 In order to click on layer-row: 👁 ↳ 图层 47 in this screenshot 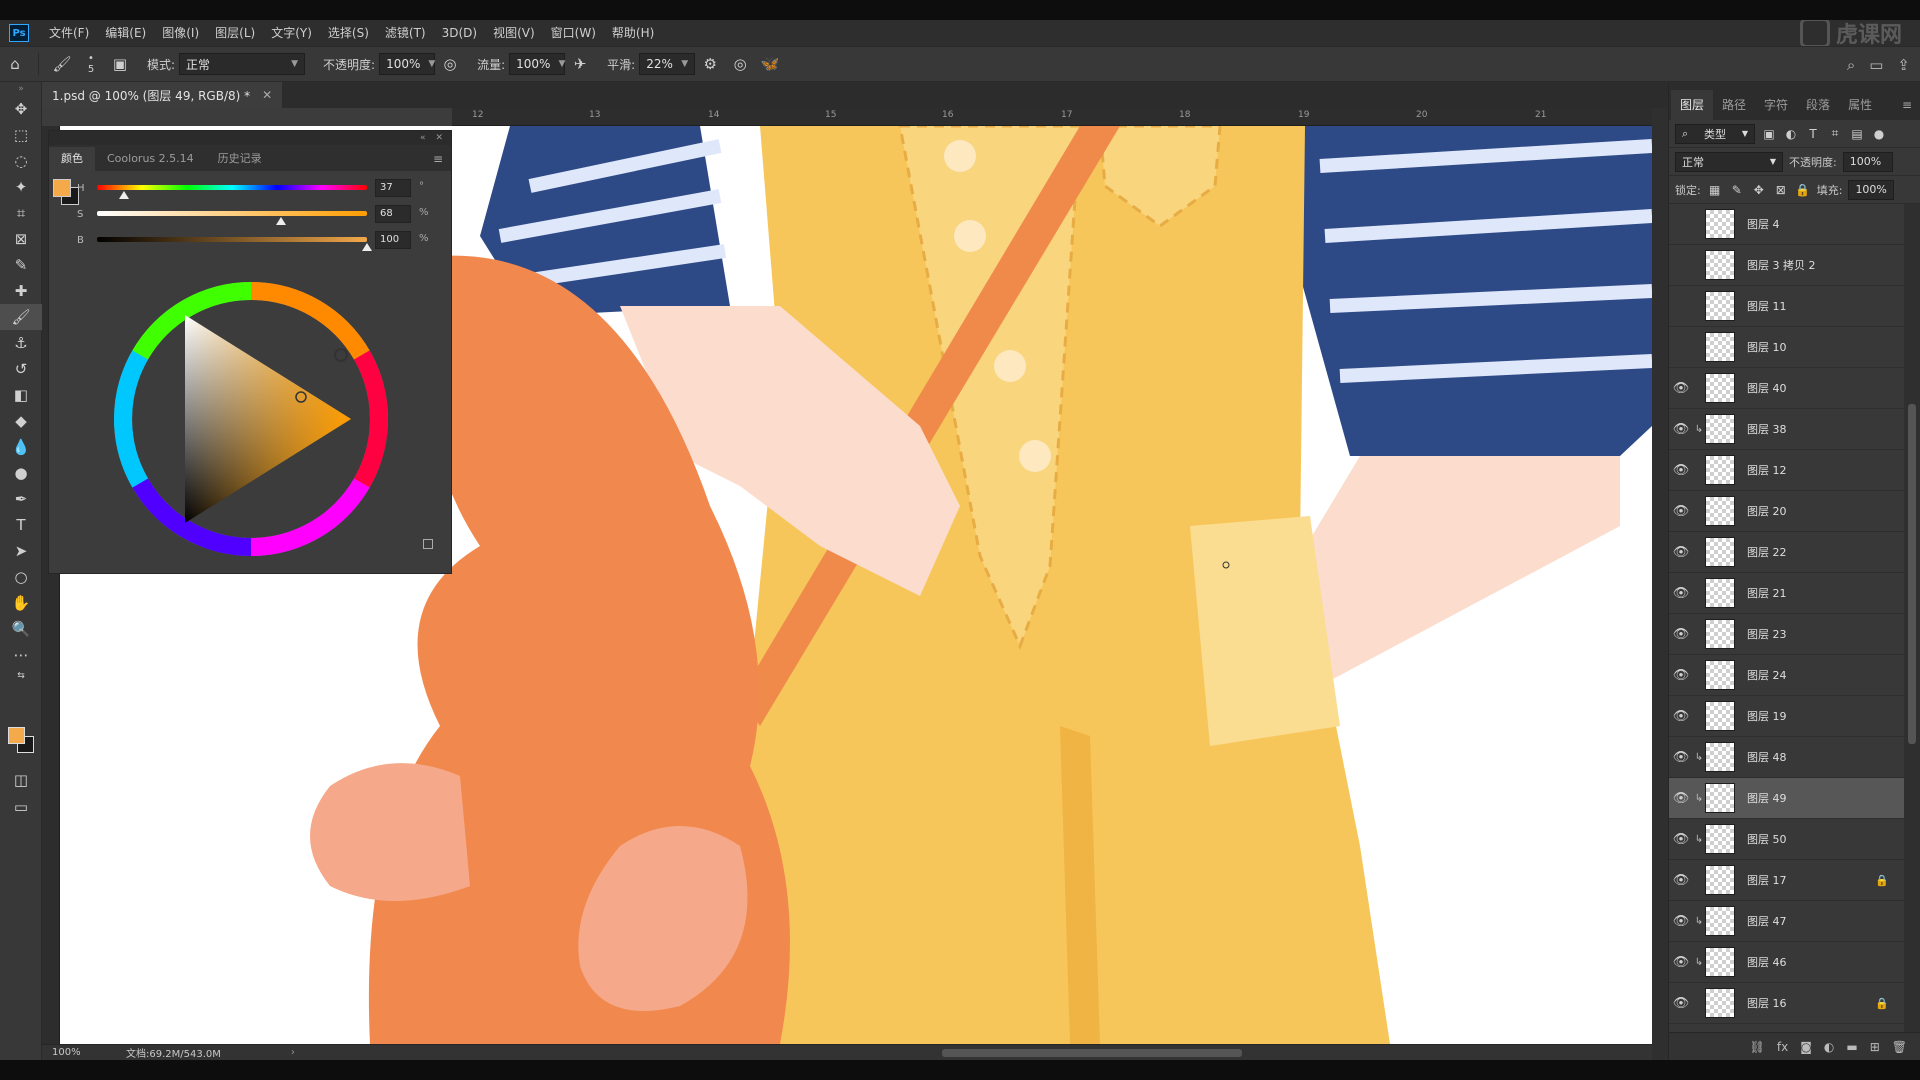, I will do `click(1787, 921)`.